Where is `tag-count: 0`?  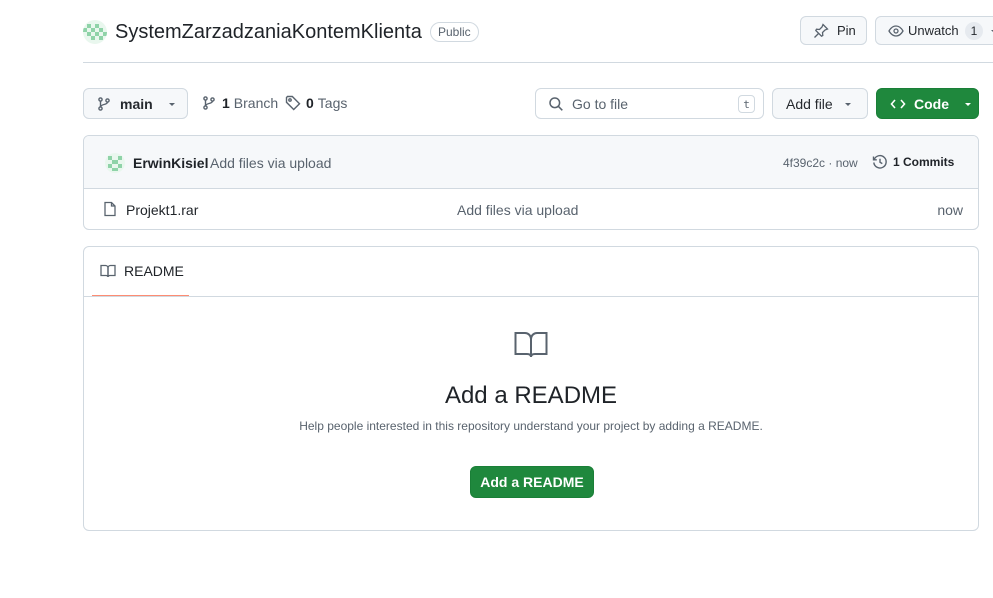
tag-count: 0 is located at coordinates (310, 103).